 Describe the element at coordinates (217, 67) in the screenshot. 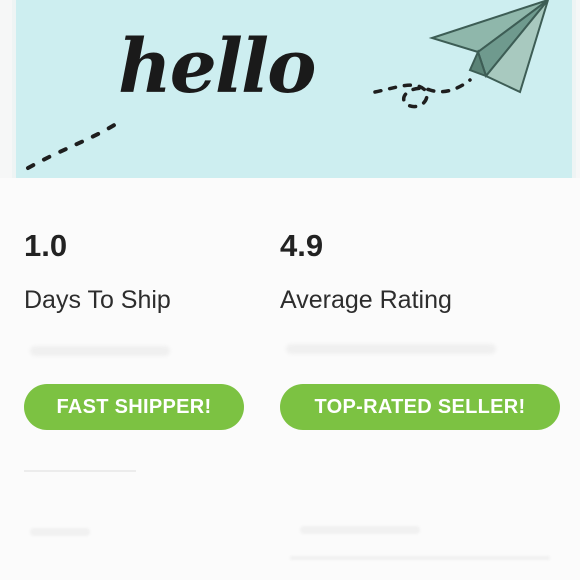

I see `banner-greeting: hello` at that location.